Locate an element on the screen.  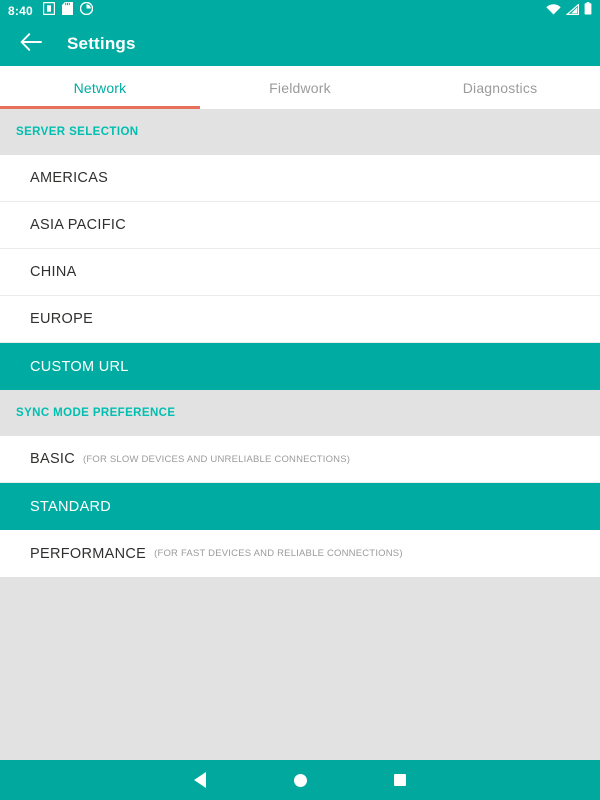
arrow-back-icon is located at coordinates (31, 44).